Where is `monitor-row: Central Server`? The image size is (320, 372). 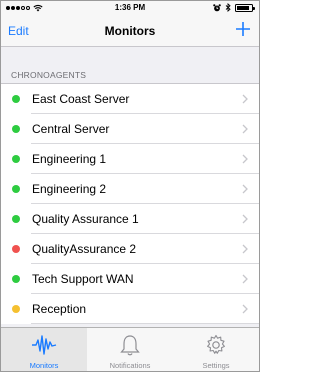 monitor-row: Central Server is located at coordinates (130, 129).